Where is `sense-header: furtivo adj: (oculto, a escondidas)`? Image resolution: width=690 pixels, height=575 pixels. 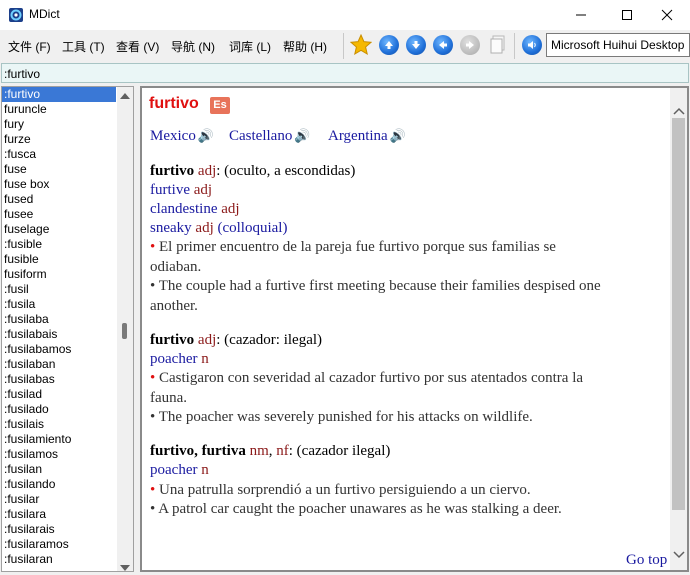
sense-header: furtivo adj: (oculto, a escondidas) is located at coordinates (252, 171).